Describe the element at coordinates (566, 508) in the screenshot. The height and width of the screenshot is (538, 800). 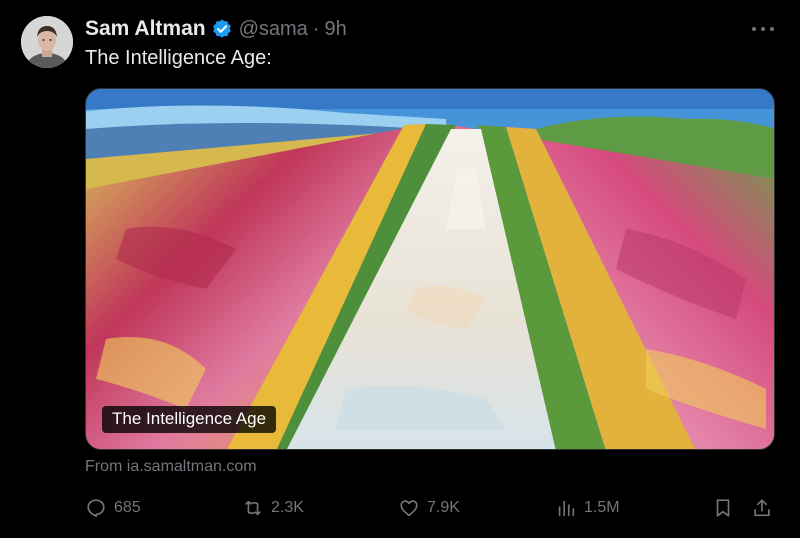
I see `views-icon` at that location.